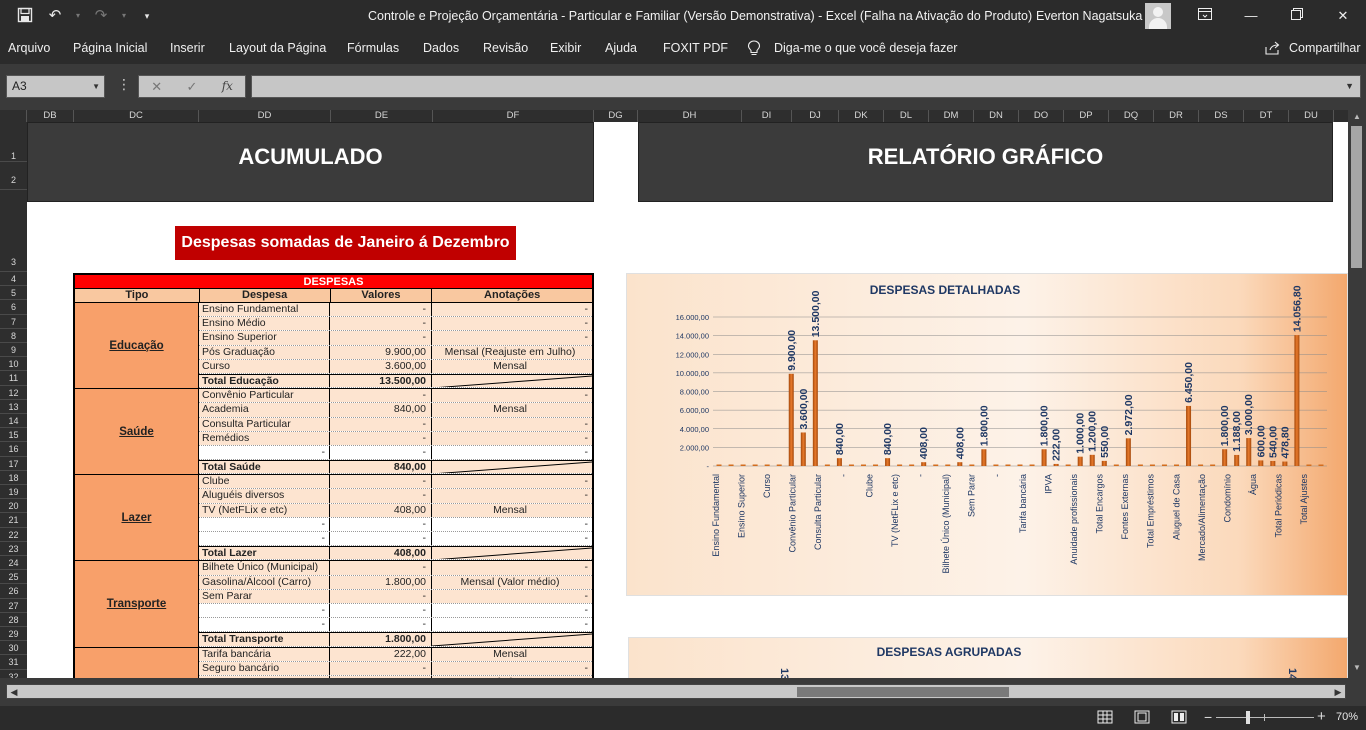  Describe the element at coordinates (996, 116) in the screenshot. I see `column-header: DN` at that location.